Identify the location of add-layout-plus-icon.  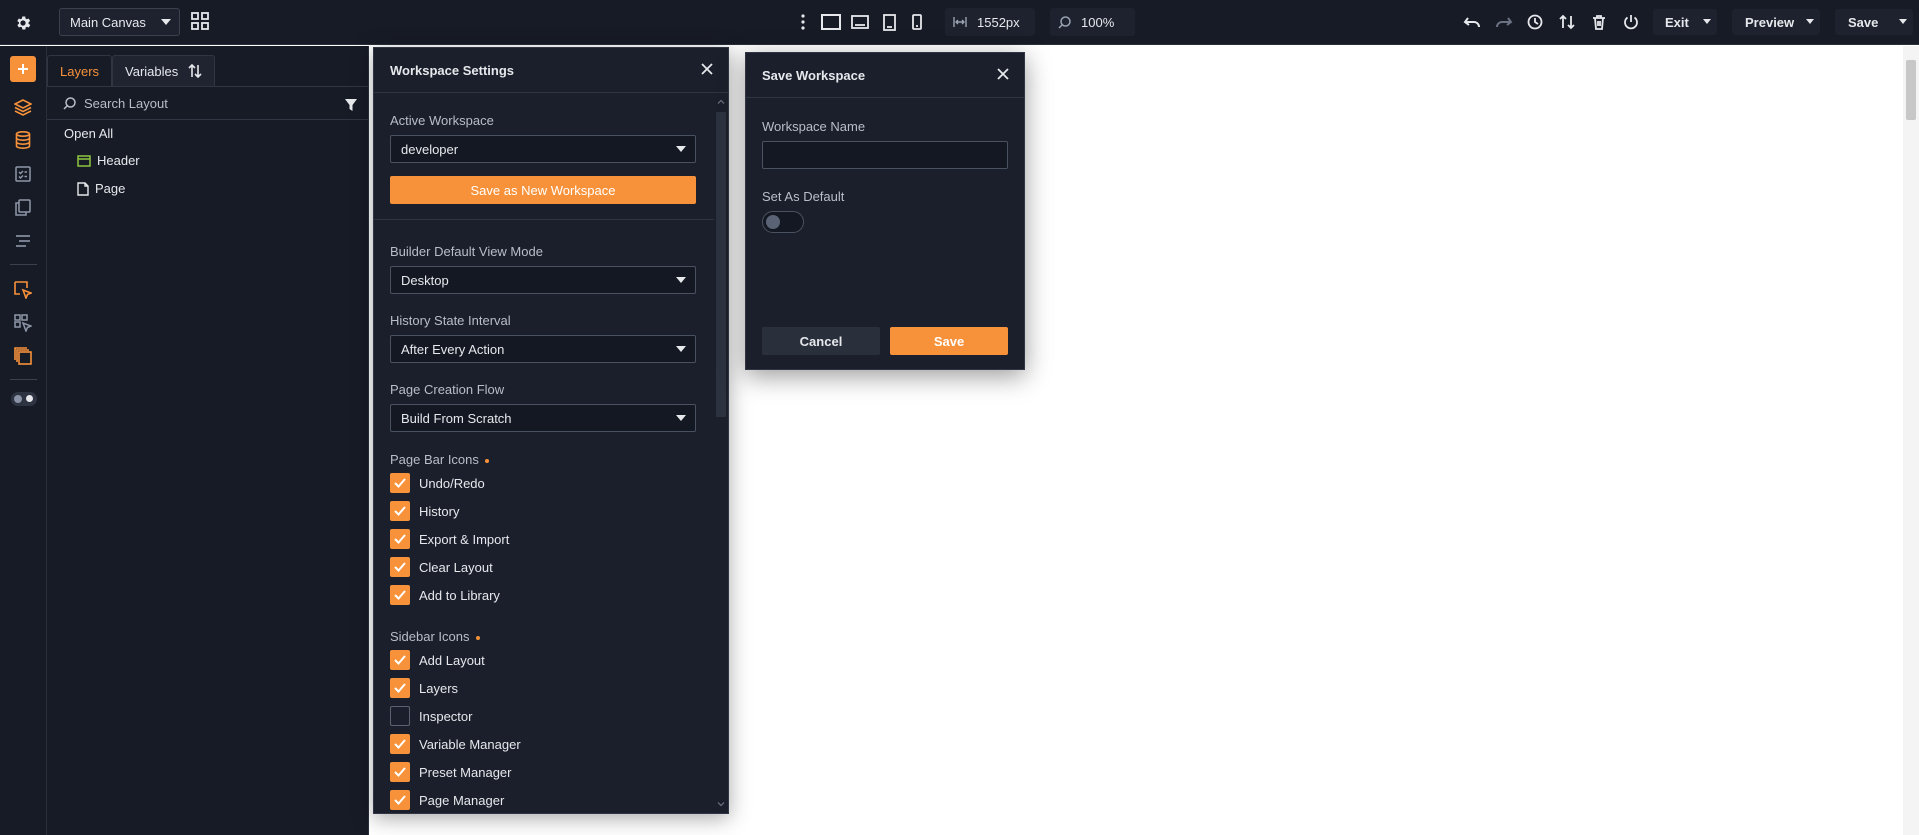
(23, 69).